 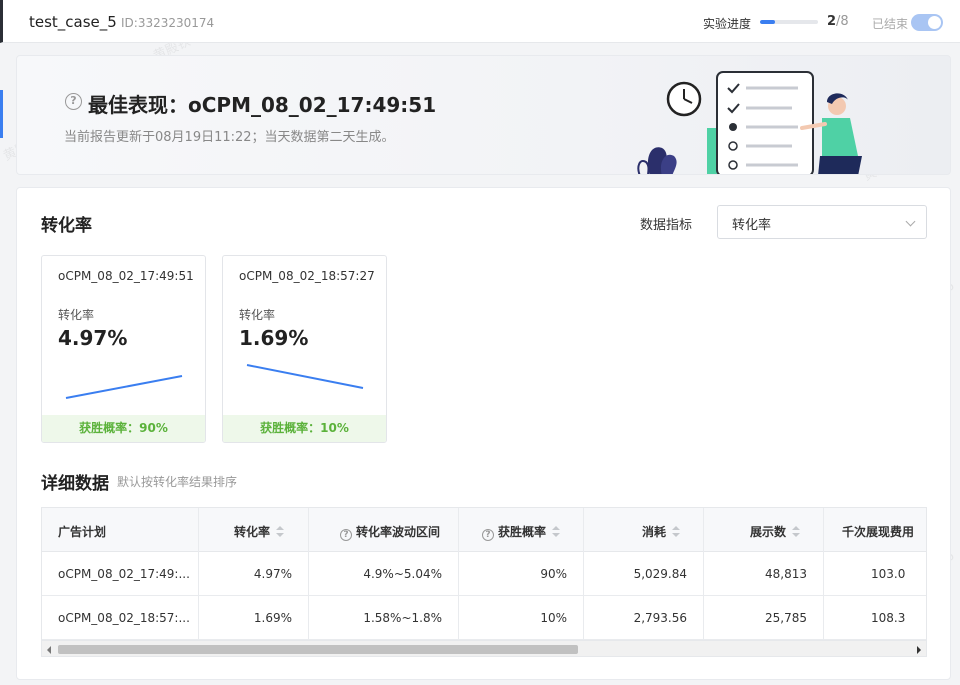 What do you see at coordinates (402, 618) in the screenshot?
I see `cell-conversion-range: 1.58%~1.8%` at bounding box center [402, 618].